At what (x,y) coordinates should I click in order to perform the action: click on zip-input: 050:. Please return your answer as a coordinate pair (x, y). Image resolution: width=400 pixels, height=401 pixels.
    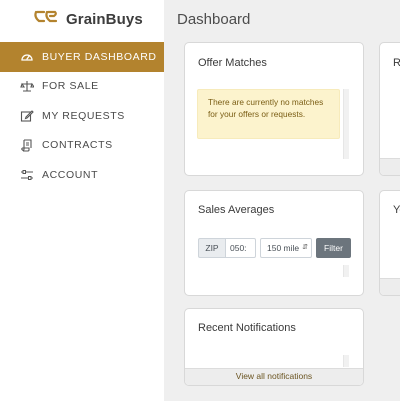
    Looking at the image, I should click on (240, 248).